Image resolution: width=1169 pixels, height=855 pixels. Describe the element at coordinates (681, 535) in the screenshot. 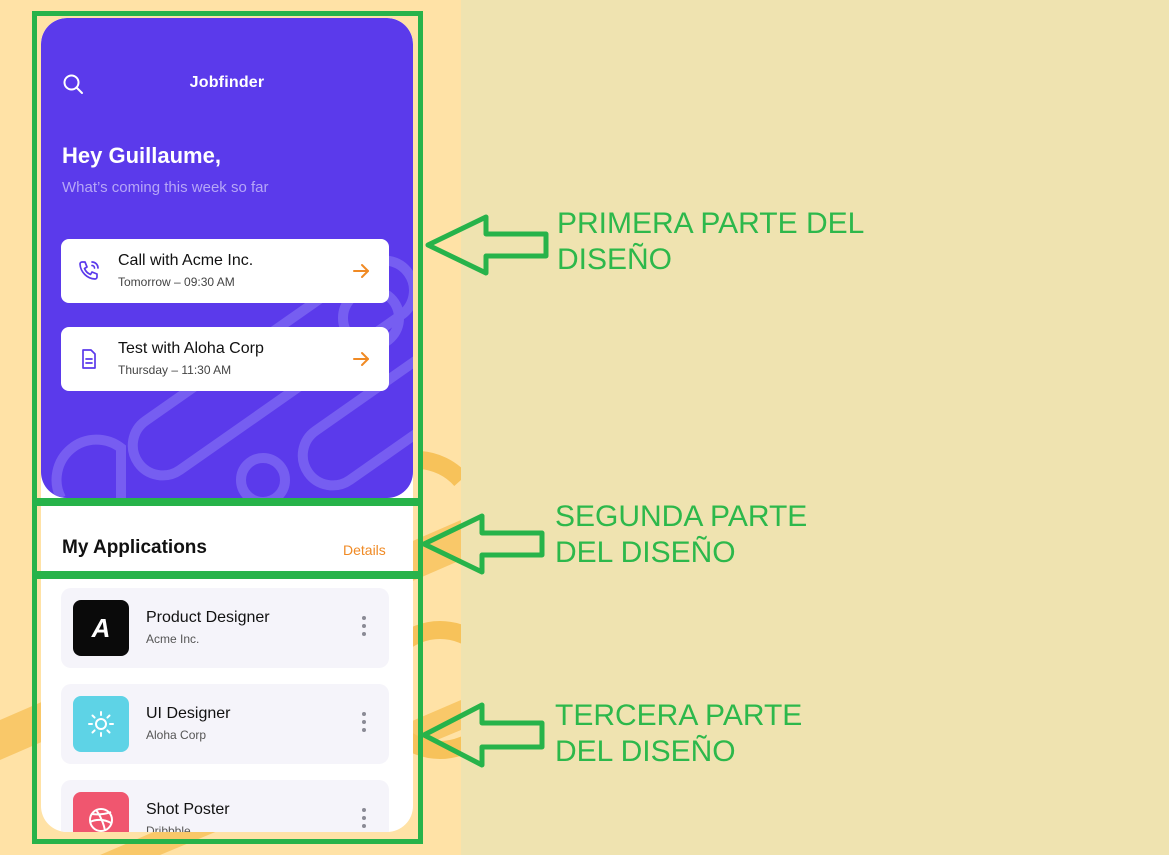

I see `annotation-label-second: SEGUNDA PARTE DEL DISEÑO` at that location.